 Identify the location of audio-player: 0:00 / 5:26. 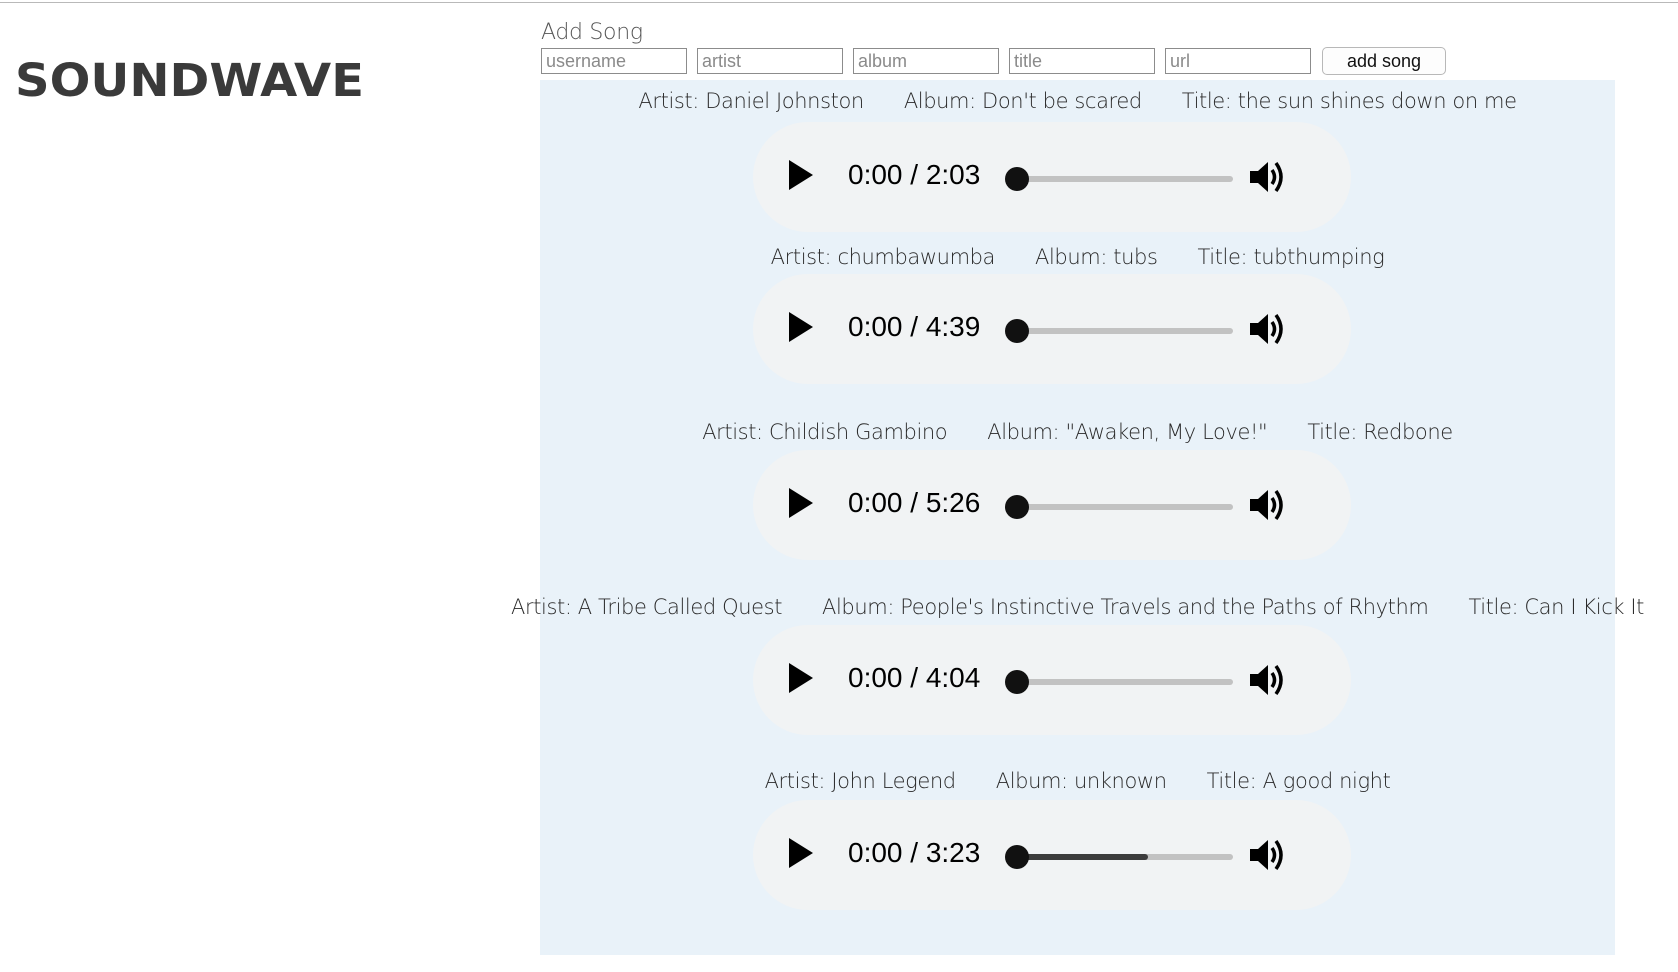
(1052, 505).